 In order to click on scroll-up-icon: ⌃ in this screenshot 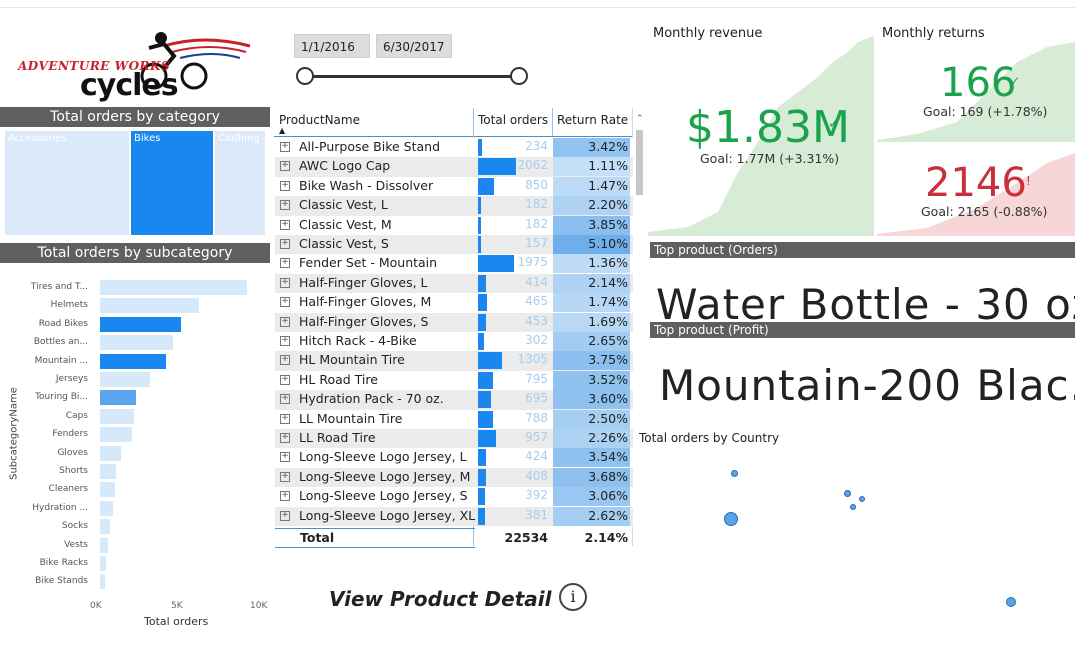, I will do `click(640, 119)`.